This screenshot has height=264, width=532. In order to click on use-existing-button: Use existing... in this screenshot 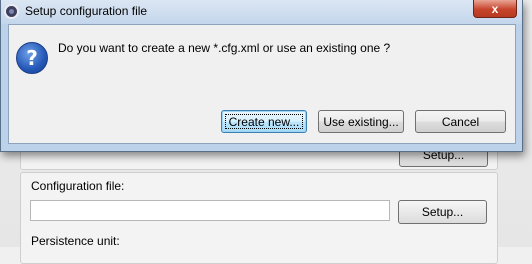, I will do `click(361, 121)`.